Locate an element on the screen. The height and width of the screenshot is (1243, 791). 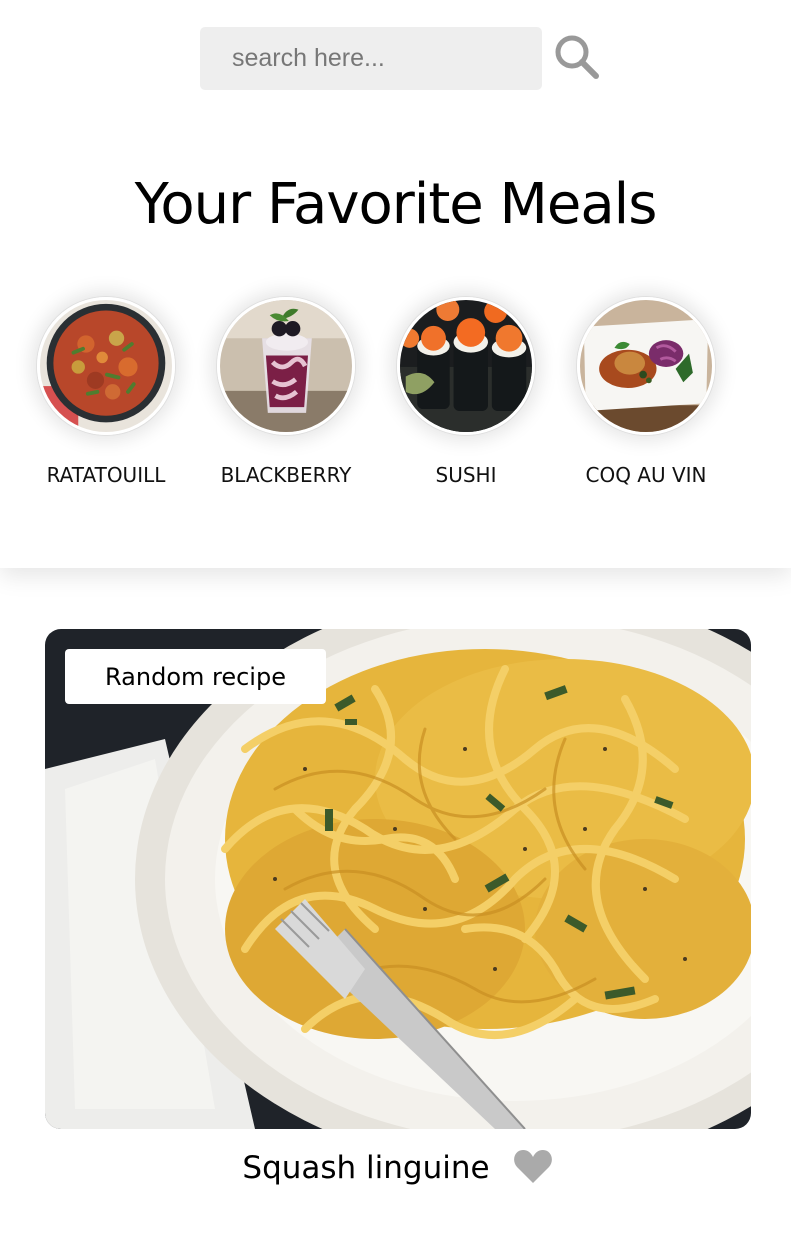
recipe-name: Squash linguine is located at coordinates (366, 1168).